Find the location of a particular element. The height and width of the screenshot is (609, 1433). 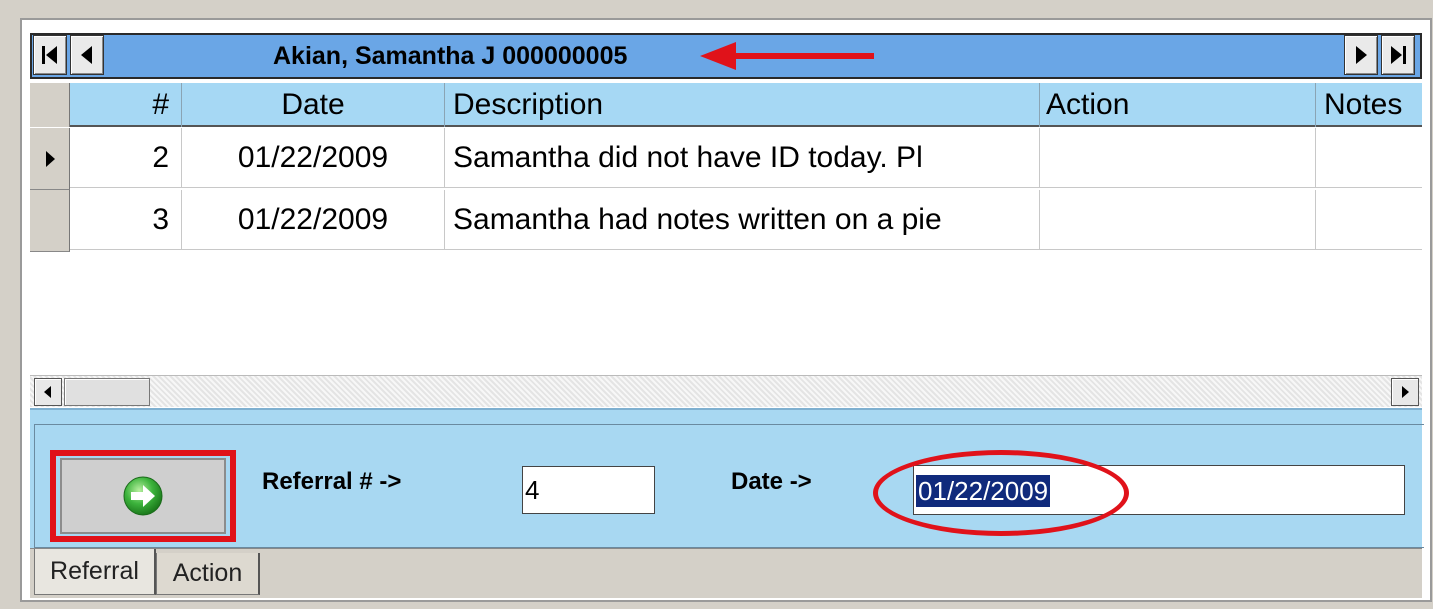

scroll-right-icon is located at coordinates (1405, 392).